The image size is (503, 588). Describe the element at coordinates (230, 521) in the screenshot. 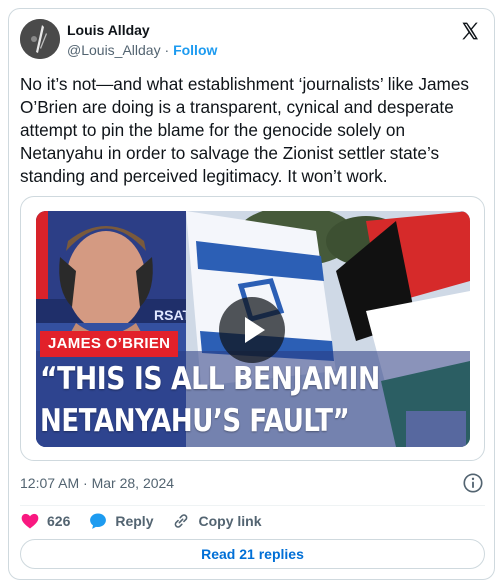

I see `copy-link-label: Copy link` at that location.